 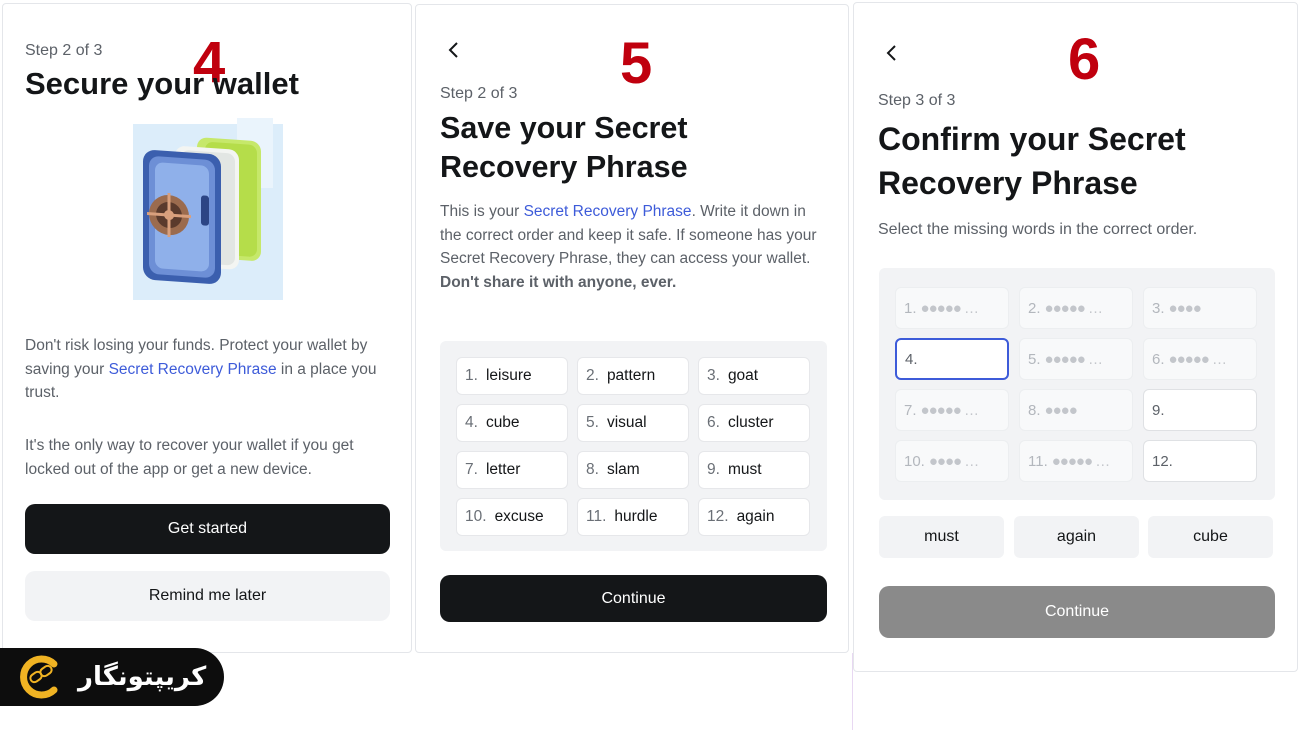 What do you see at coordinates (162, 83) in the screenshot?
I see `page-title: Secure your wallet` at bounding box center [162, 83].